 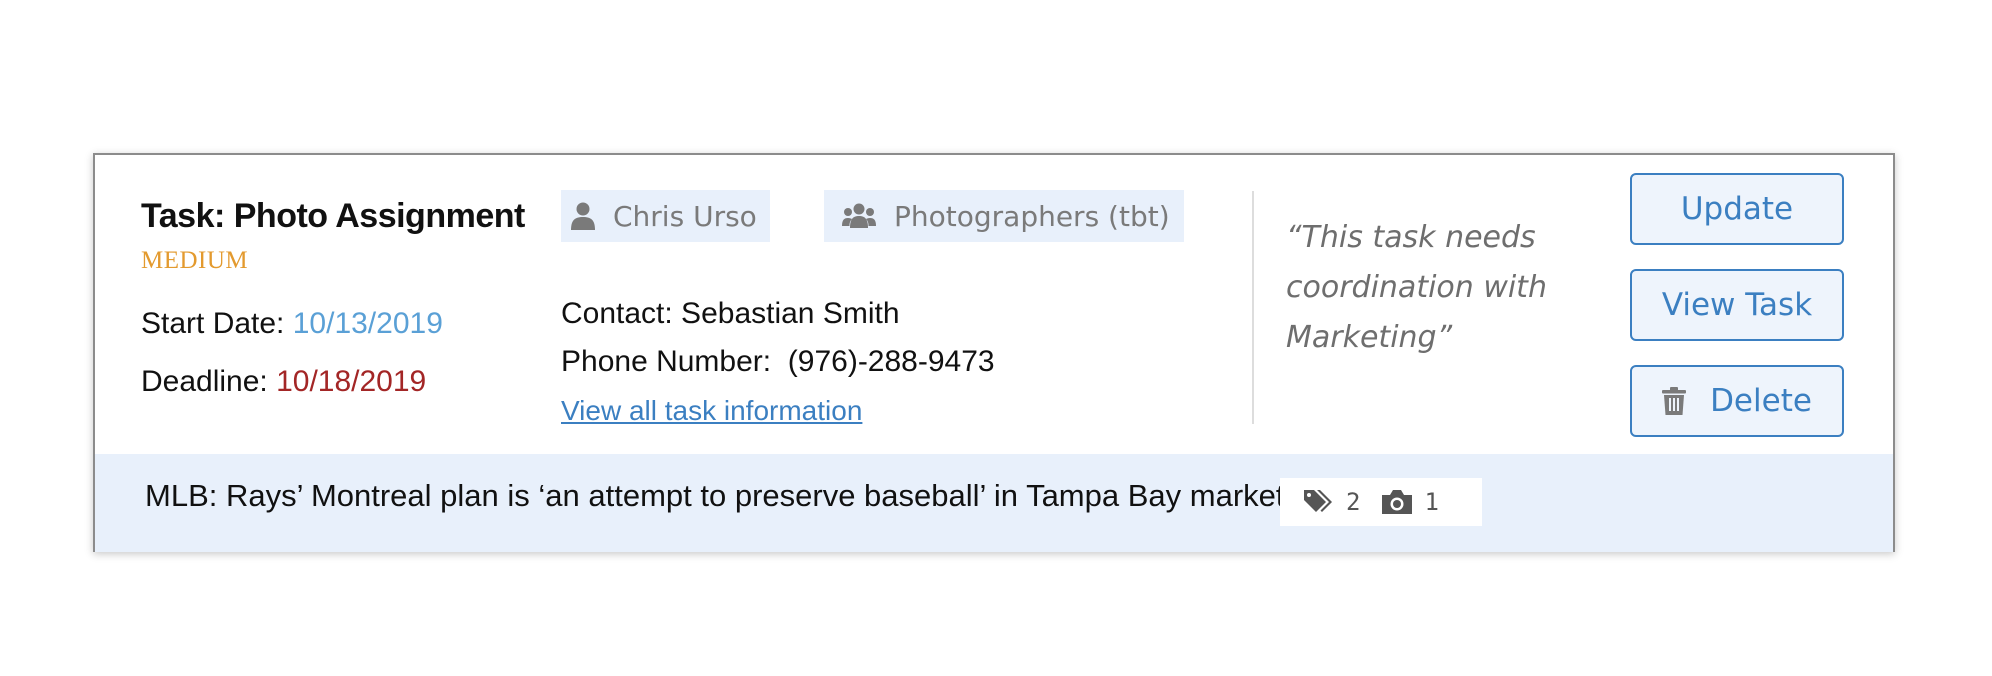 I want to click on task-title: Task: Photo Assignment, so click(x=333, y=216).